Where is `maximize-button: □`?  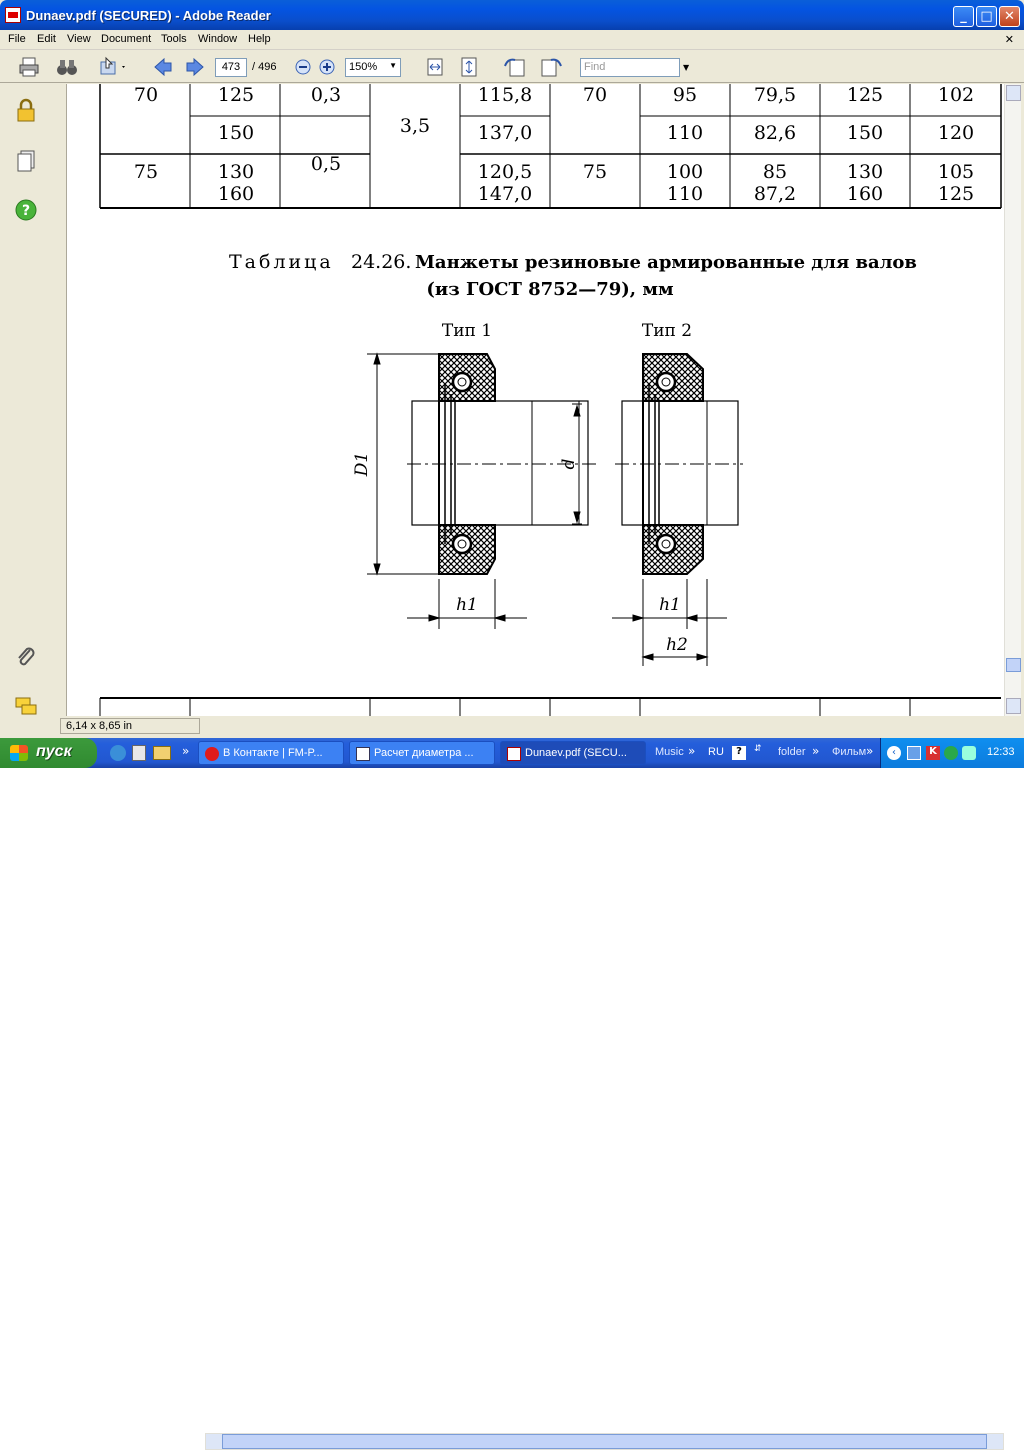 maximize-button: □ is located at coordinates (986, 16).